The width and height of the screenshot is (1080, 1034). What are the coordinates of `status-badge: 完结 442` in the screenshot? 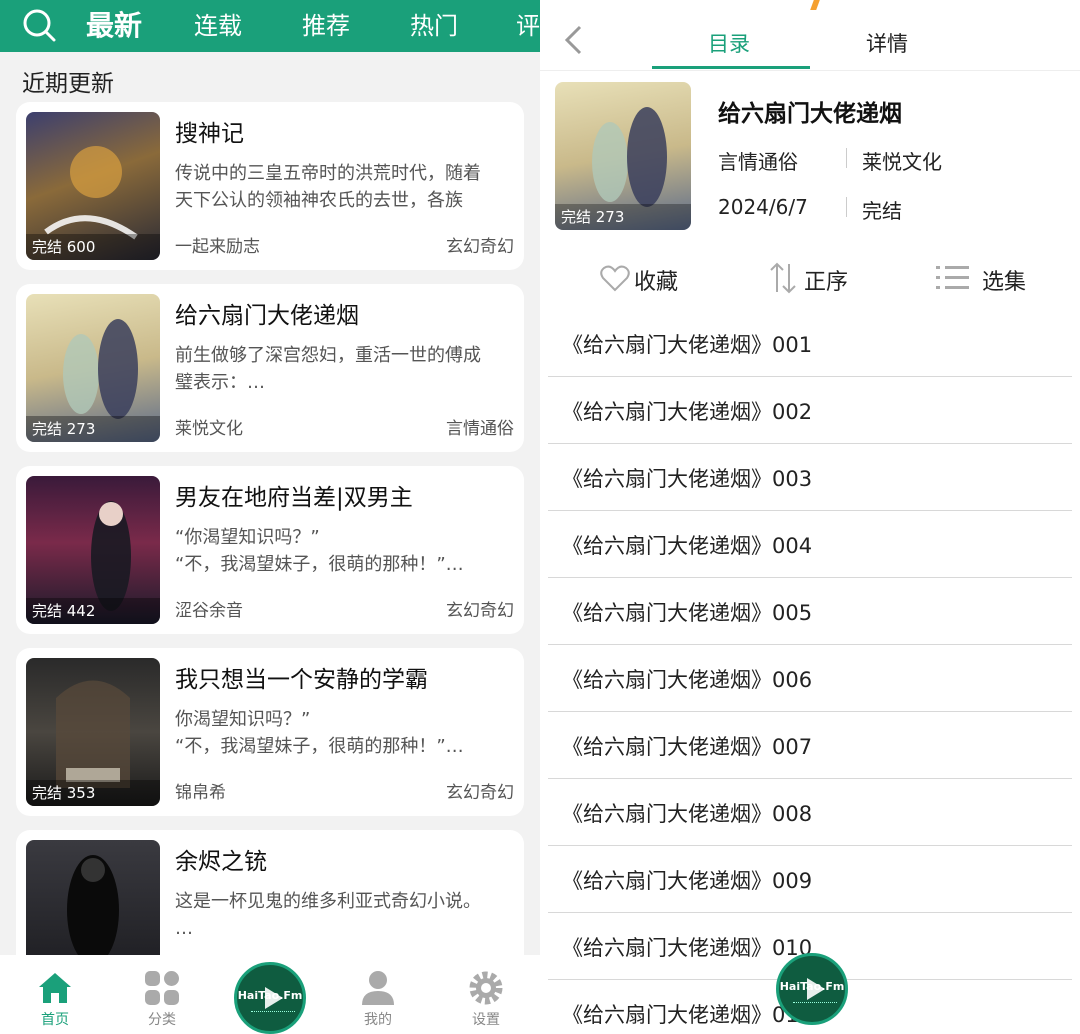 It's located at (93, 611).